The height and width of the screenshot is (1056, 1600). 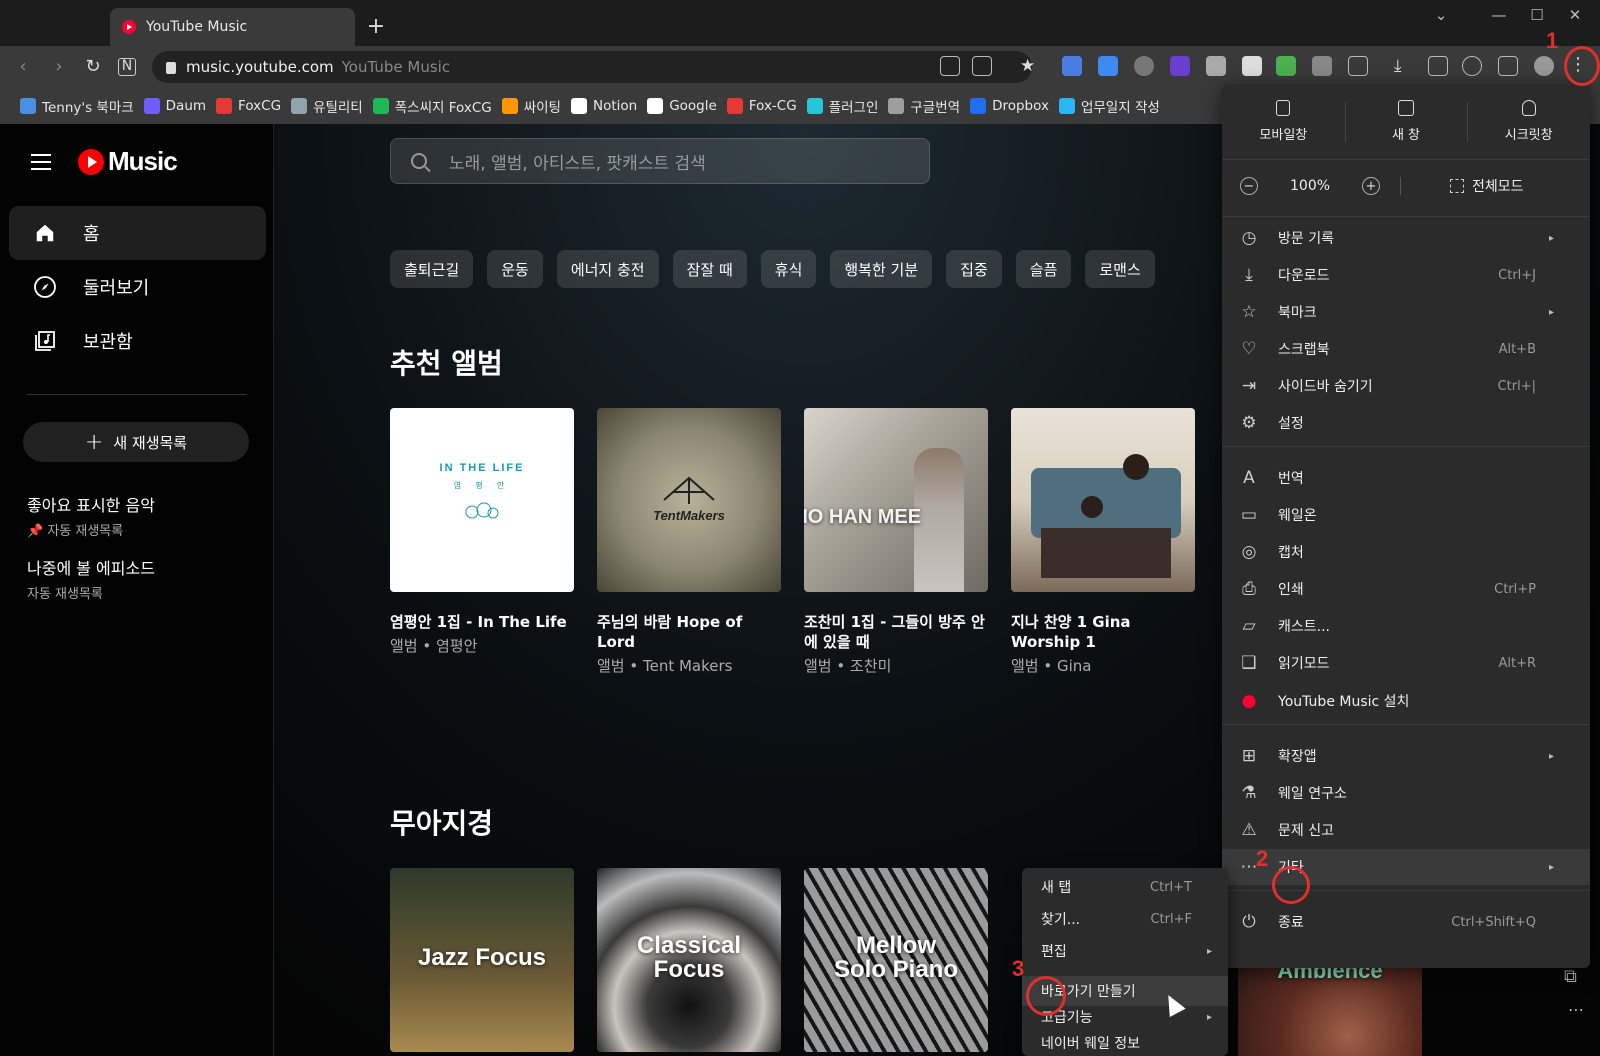 What do you see at coordinates (482, 960) in the screenshot?
I see `mix-card: Jazz Focus` at bounding box center [482, 960].